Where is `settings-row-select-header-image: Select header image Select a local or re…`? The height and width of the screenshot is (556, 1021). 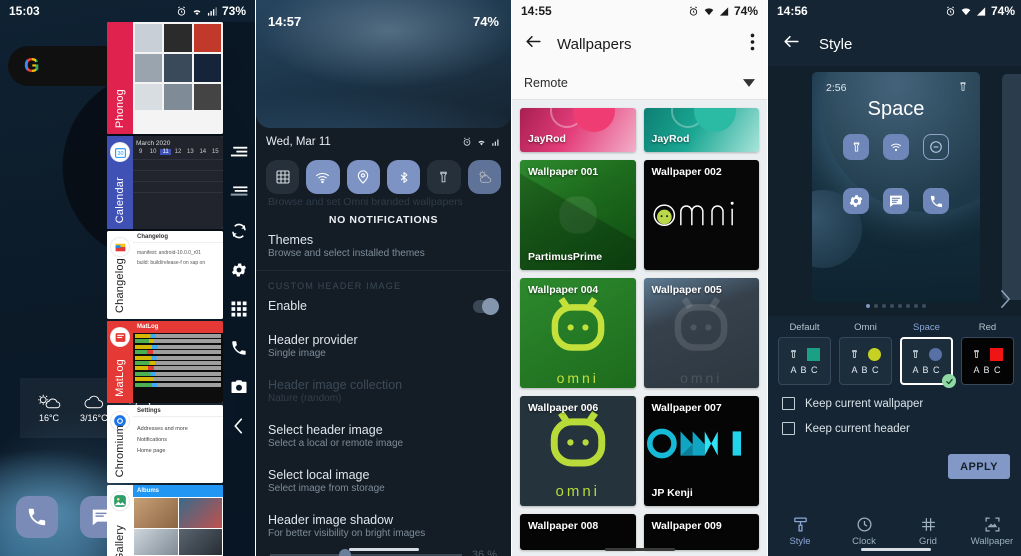 settings-row-select-header-image: Select header image Select a local or re… is located at coordinates (383, 426).